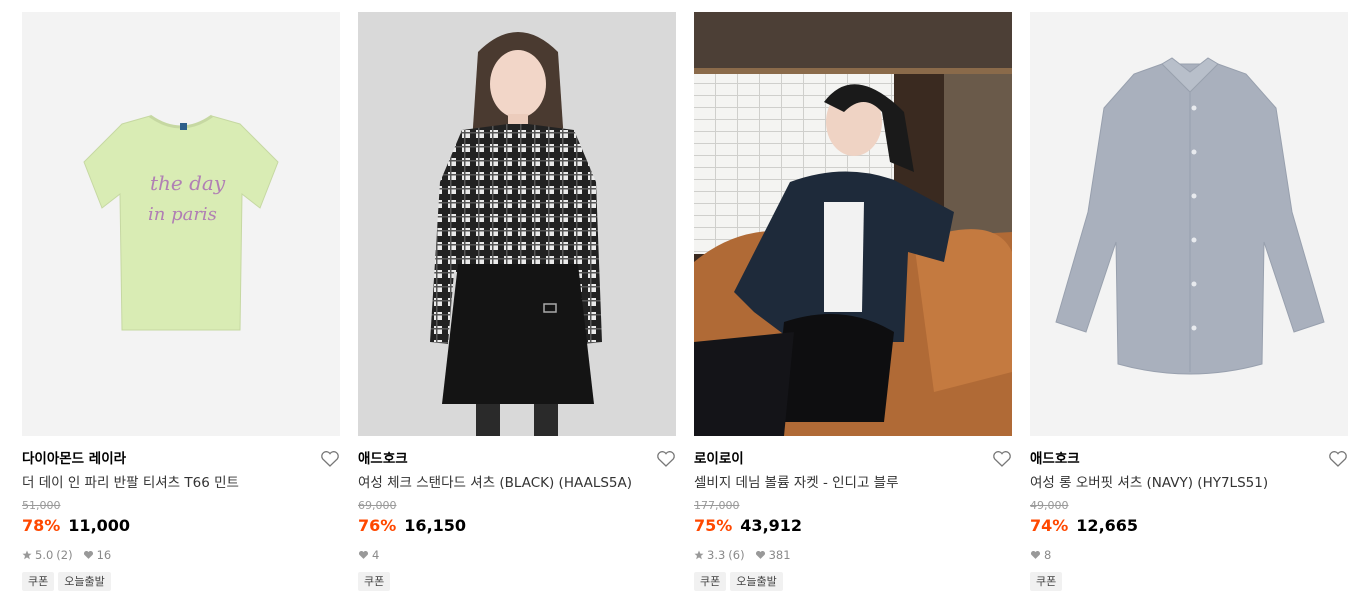 Image resolution: width=1357 pixels, height=591 pixels. What do you see at coordinates (377, 525) in the screenshot?
I see `discount-rate: 76%` at bounding box center [377, 525].